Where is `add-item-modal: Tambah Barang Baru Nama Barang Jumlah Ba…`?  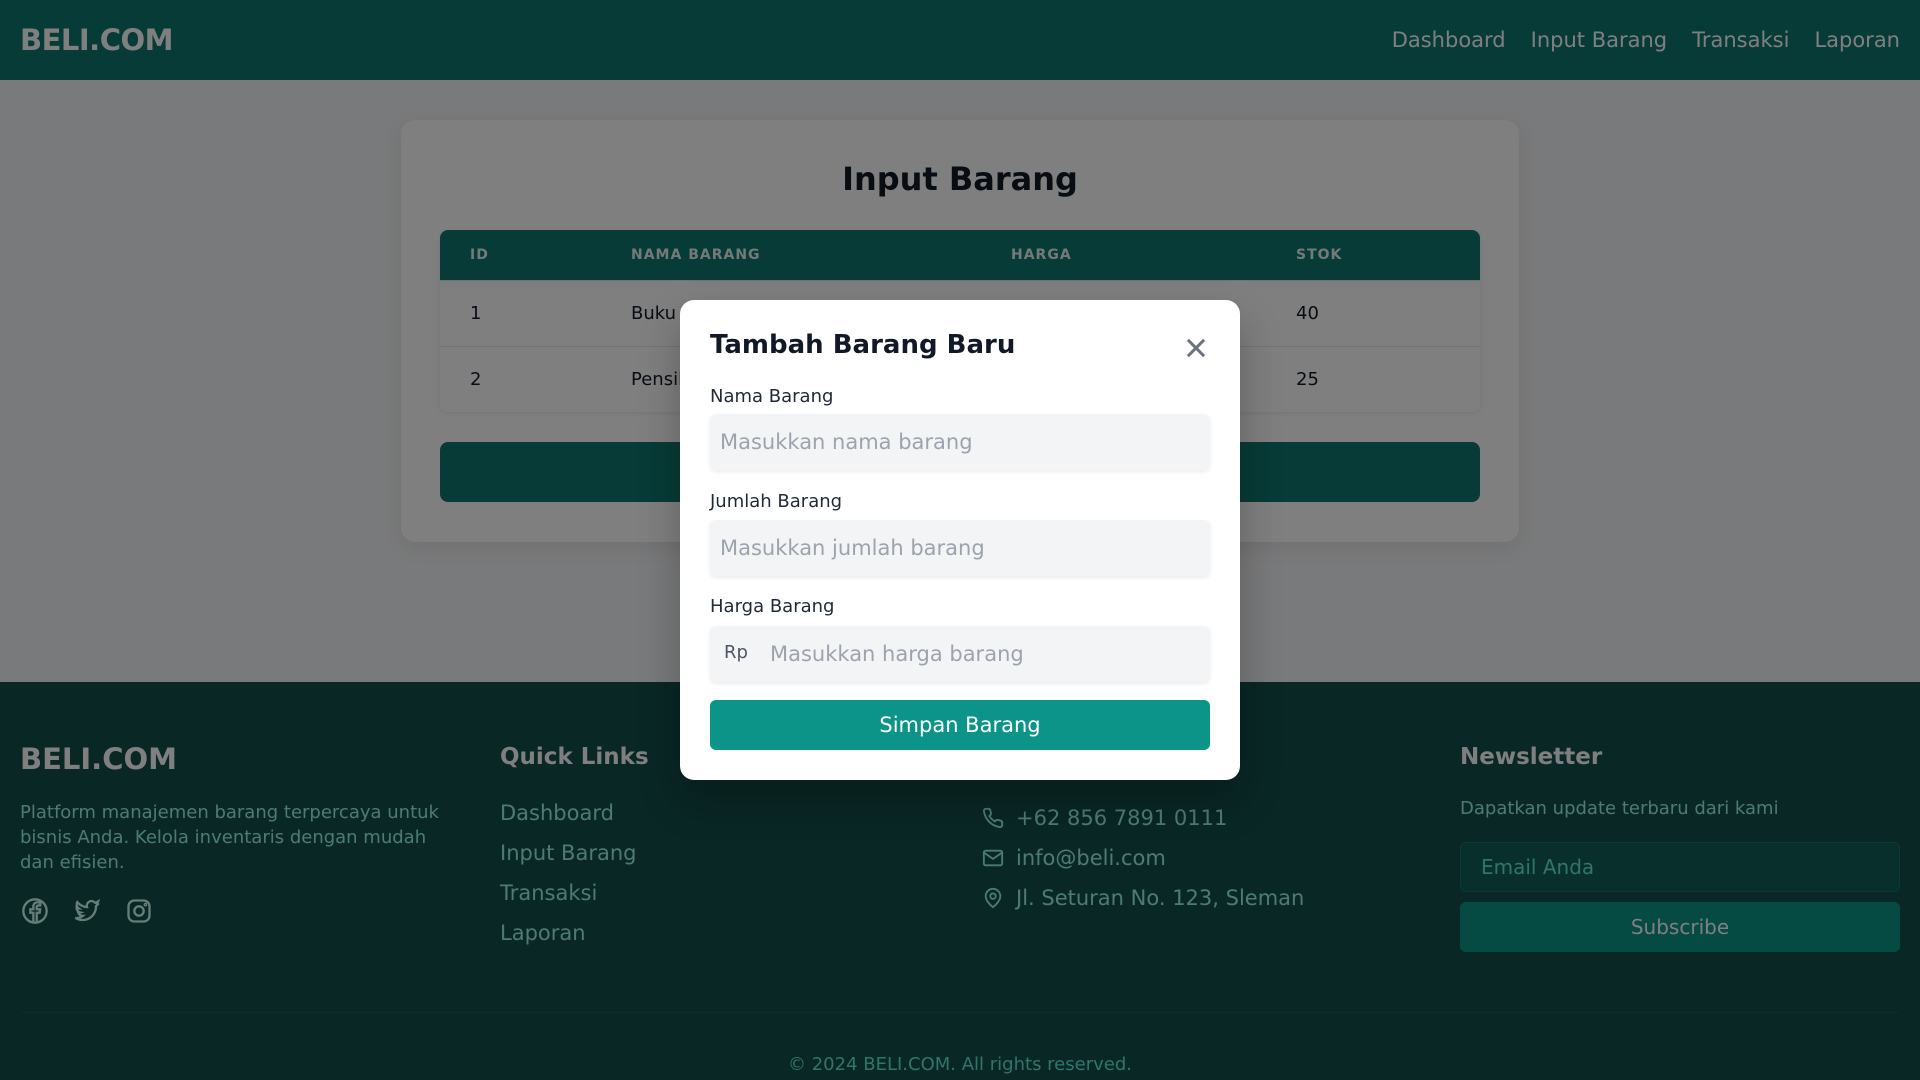
add-item-modal: Tambah Barang Baru Nama Barang Jumlah Ba… is located at coordinates (960, 540).